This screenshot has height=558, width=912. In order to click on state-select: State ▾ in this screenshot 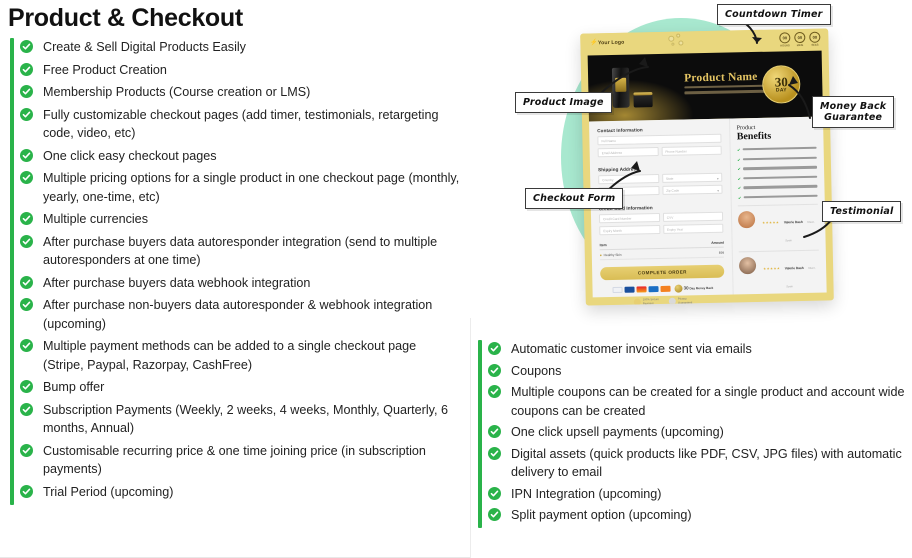, I will do `click(692, 177)`.